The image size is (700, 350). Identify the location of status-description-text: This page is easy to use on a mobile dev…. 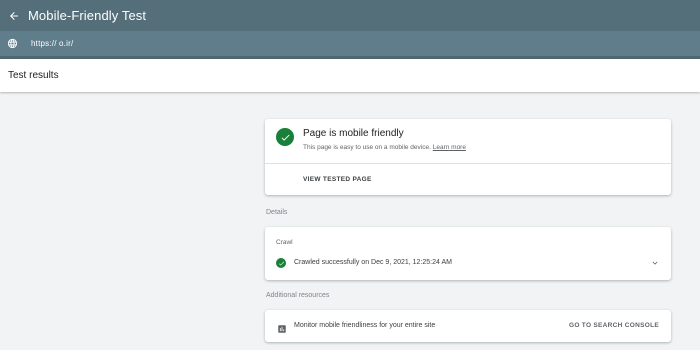
(367, 147).